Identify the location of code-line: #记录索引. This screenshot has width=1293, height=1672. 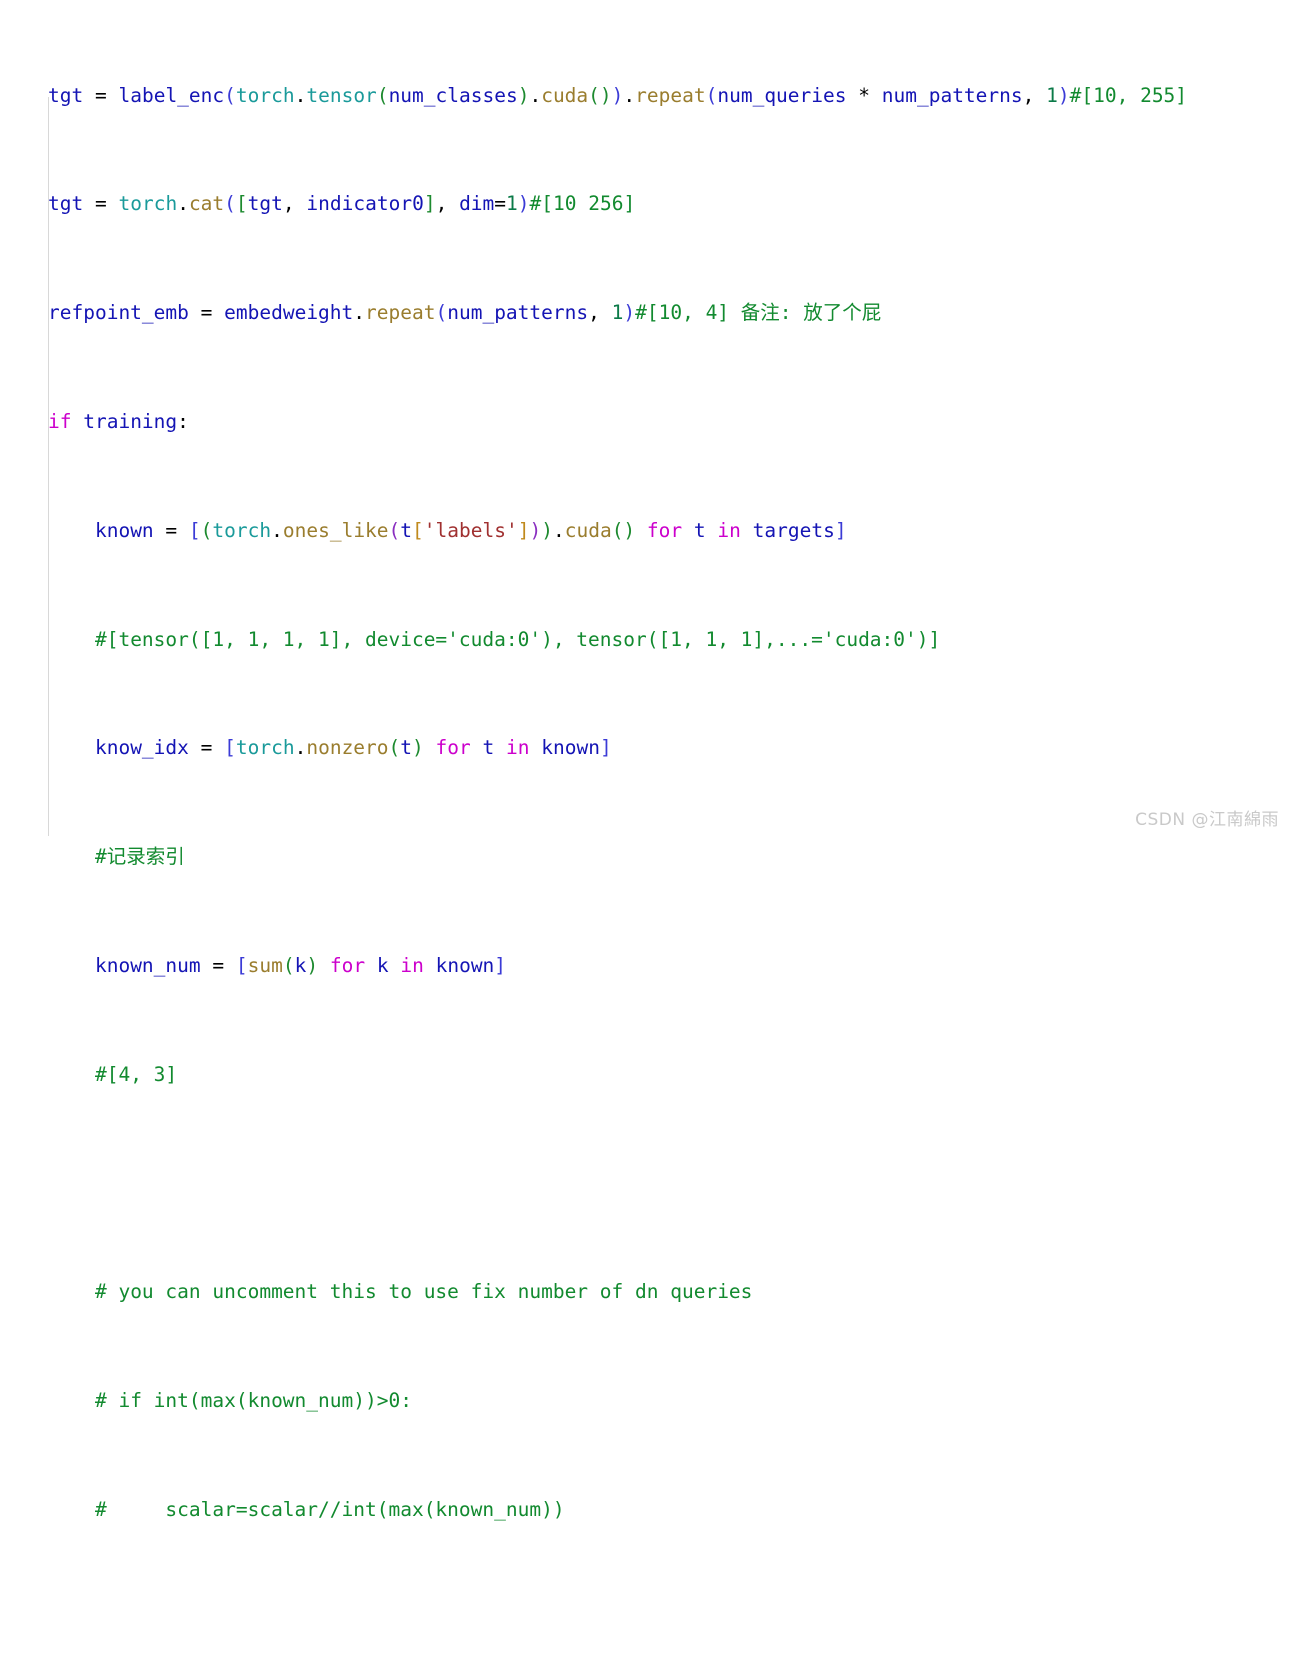
(623, 856).